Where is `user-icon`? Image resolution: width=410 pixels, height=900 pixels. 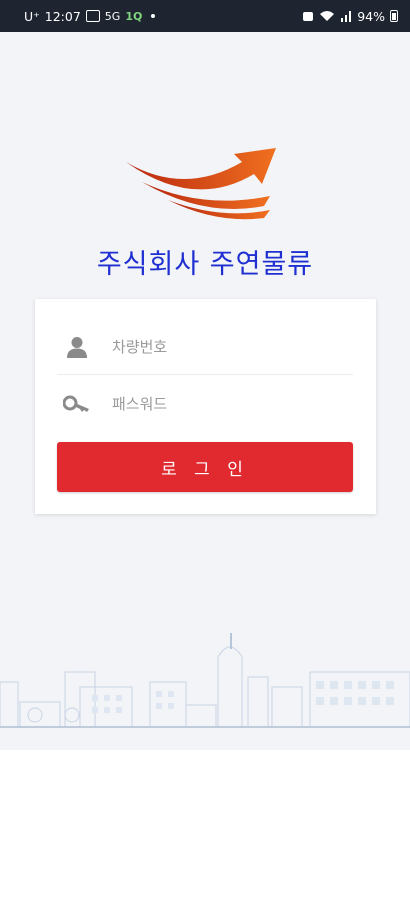
user-icon is located at coordinates (77, 347).